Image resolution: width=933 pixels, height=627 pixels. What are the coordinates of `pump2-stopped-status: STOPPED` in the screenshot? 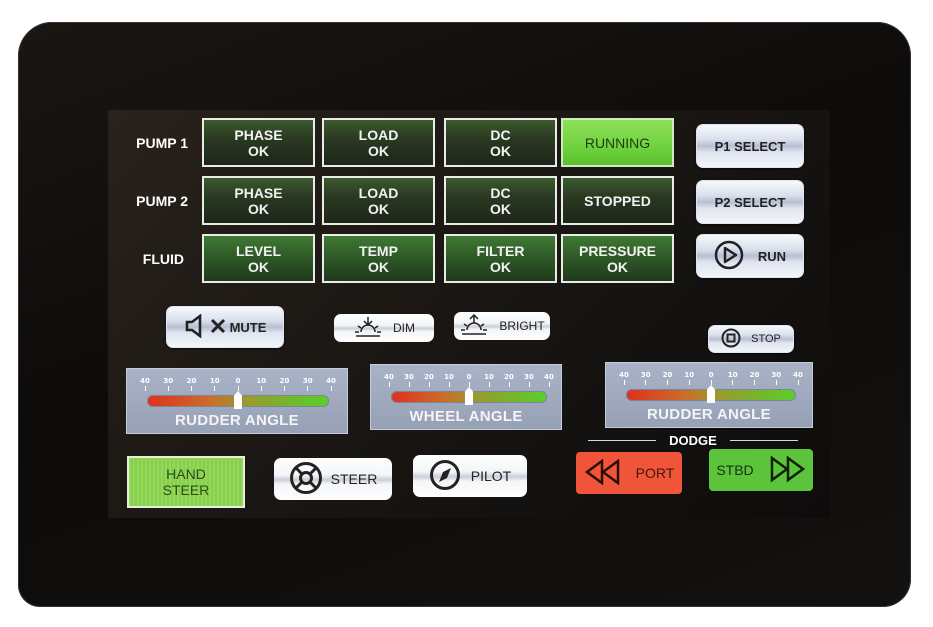 It's located at (617, 200).